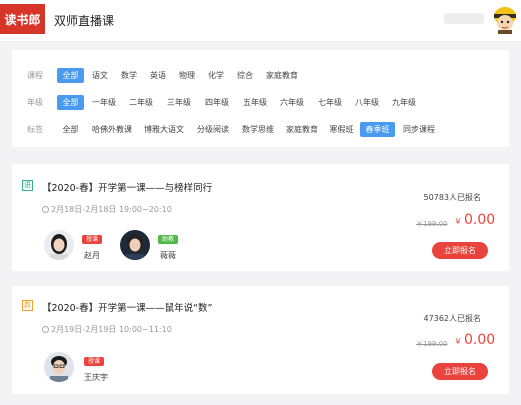 The width and height of the screenshot is (521, 405). I want to click on course-option-chemistry: 化学, so click(216, 75).